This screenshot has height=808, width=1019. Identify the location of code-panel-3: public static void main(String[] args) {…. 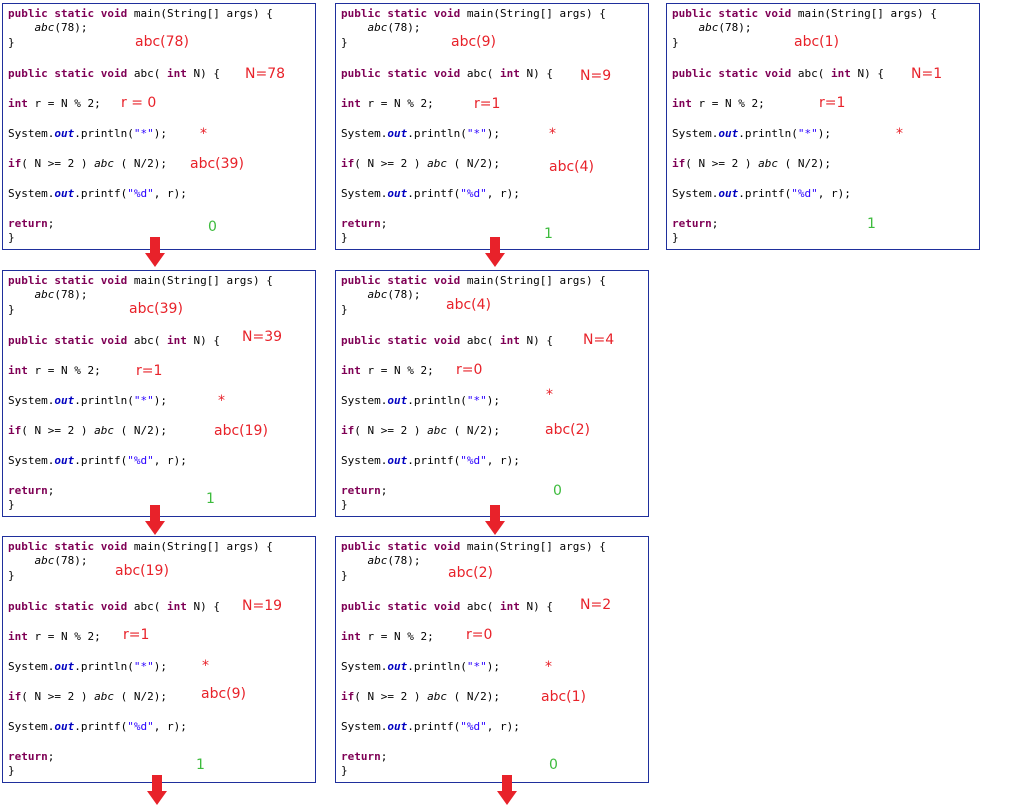
(823, 126).